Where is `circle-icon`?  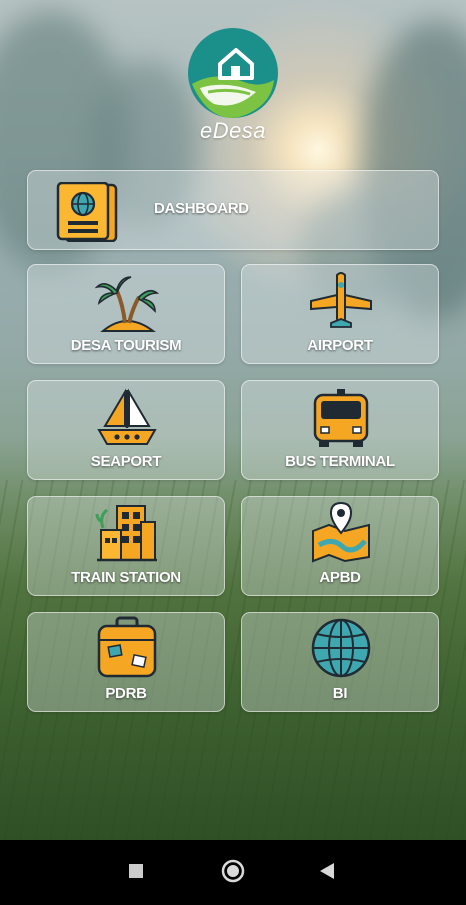
circle-icon is located at coordinates (233, 871).